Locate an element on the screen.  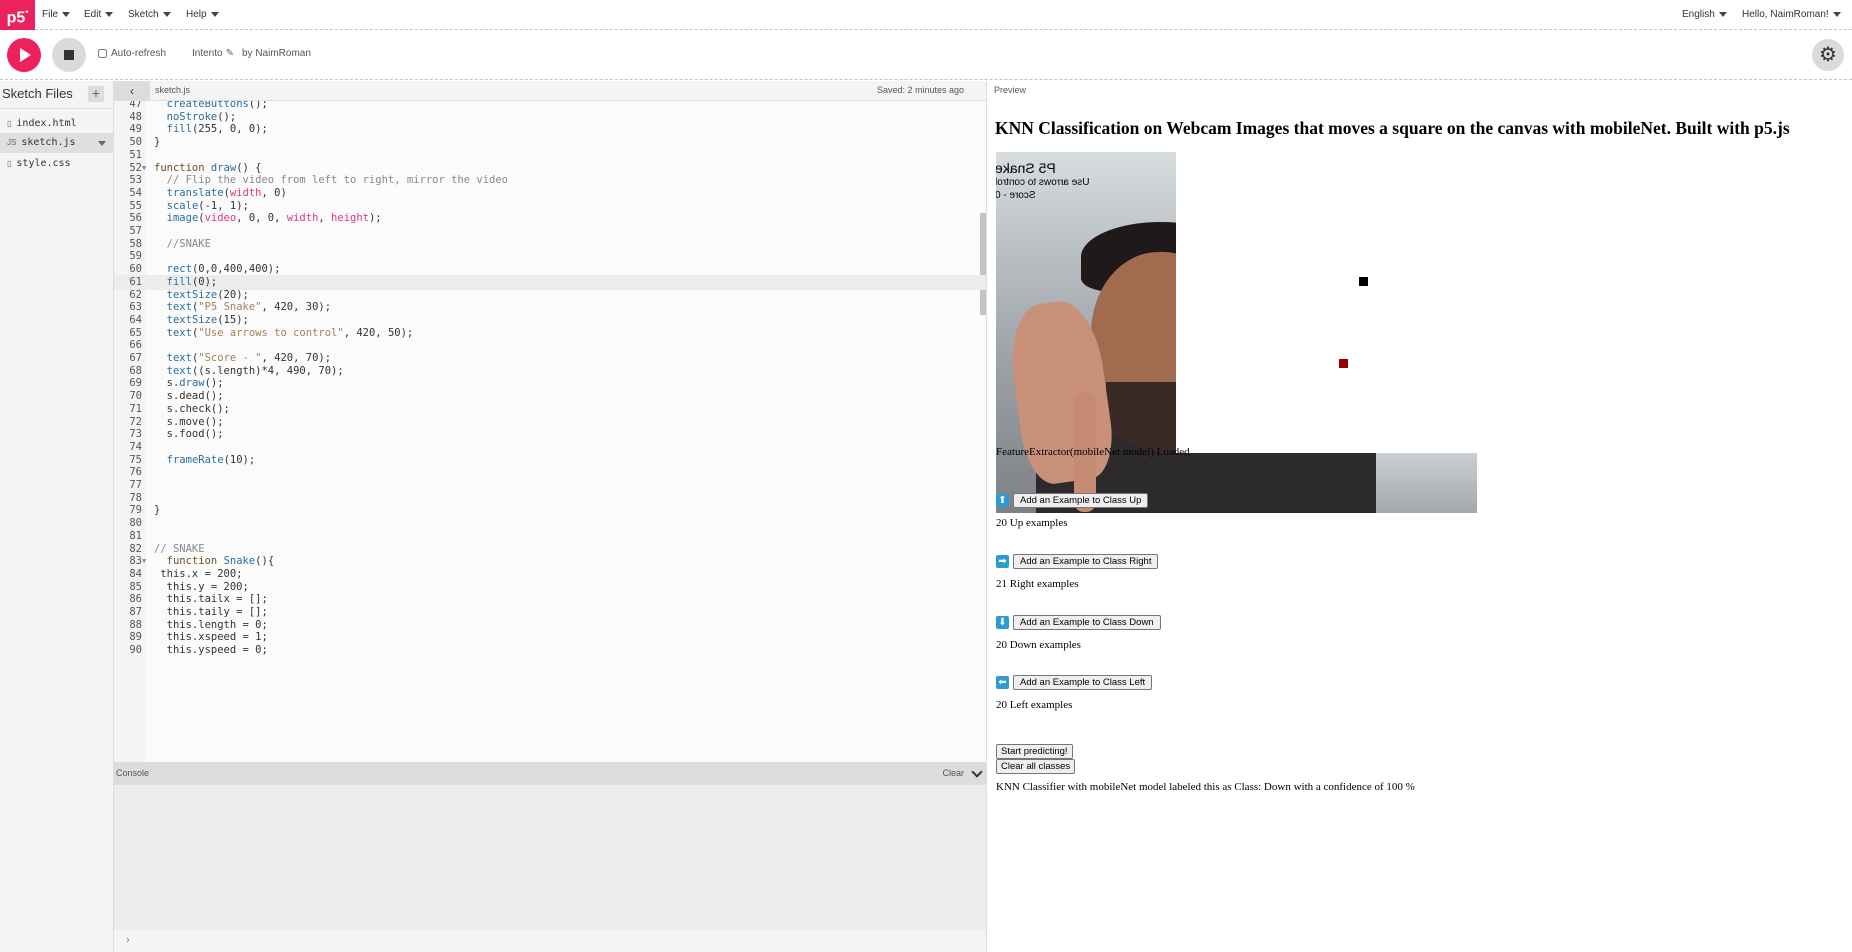
auto-refresh-checkbox is located at coordinates (102, 53).